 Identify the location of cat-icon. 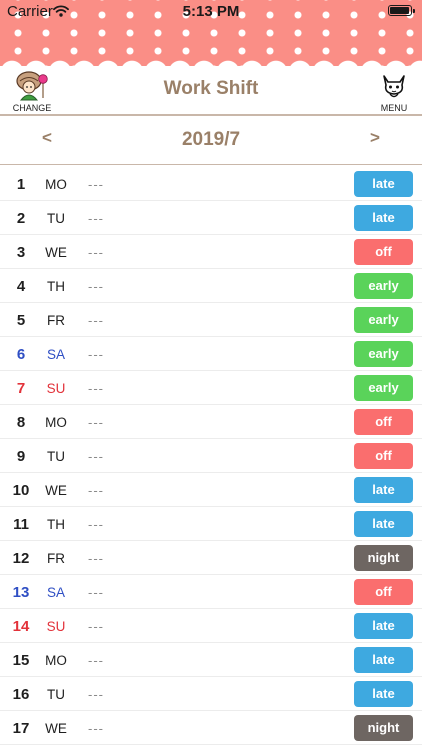
(394, 86).